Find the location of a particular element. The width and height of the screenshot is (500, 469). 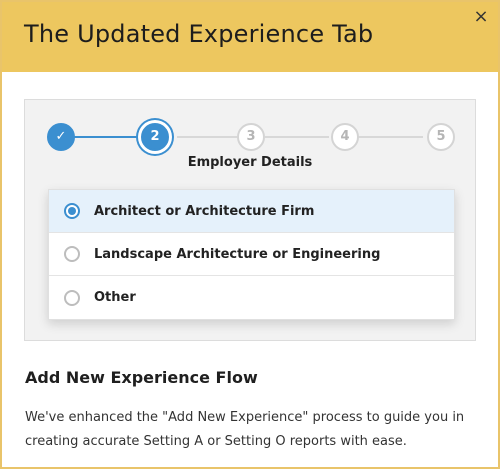

option-landscape-engineering: Landscape Architecture or Engineering is located at coordinates (251, 254).